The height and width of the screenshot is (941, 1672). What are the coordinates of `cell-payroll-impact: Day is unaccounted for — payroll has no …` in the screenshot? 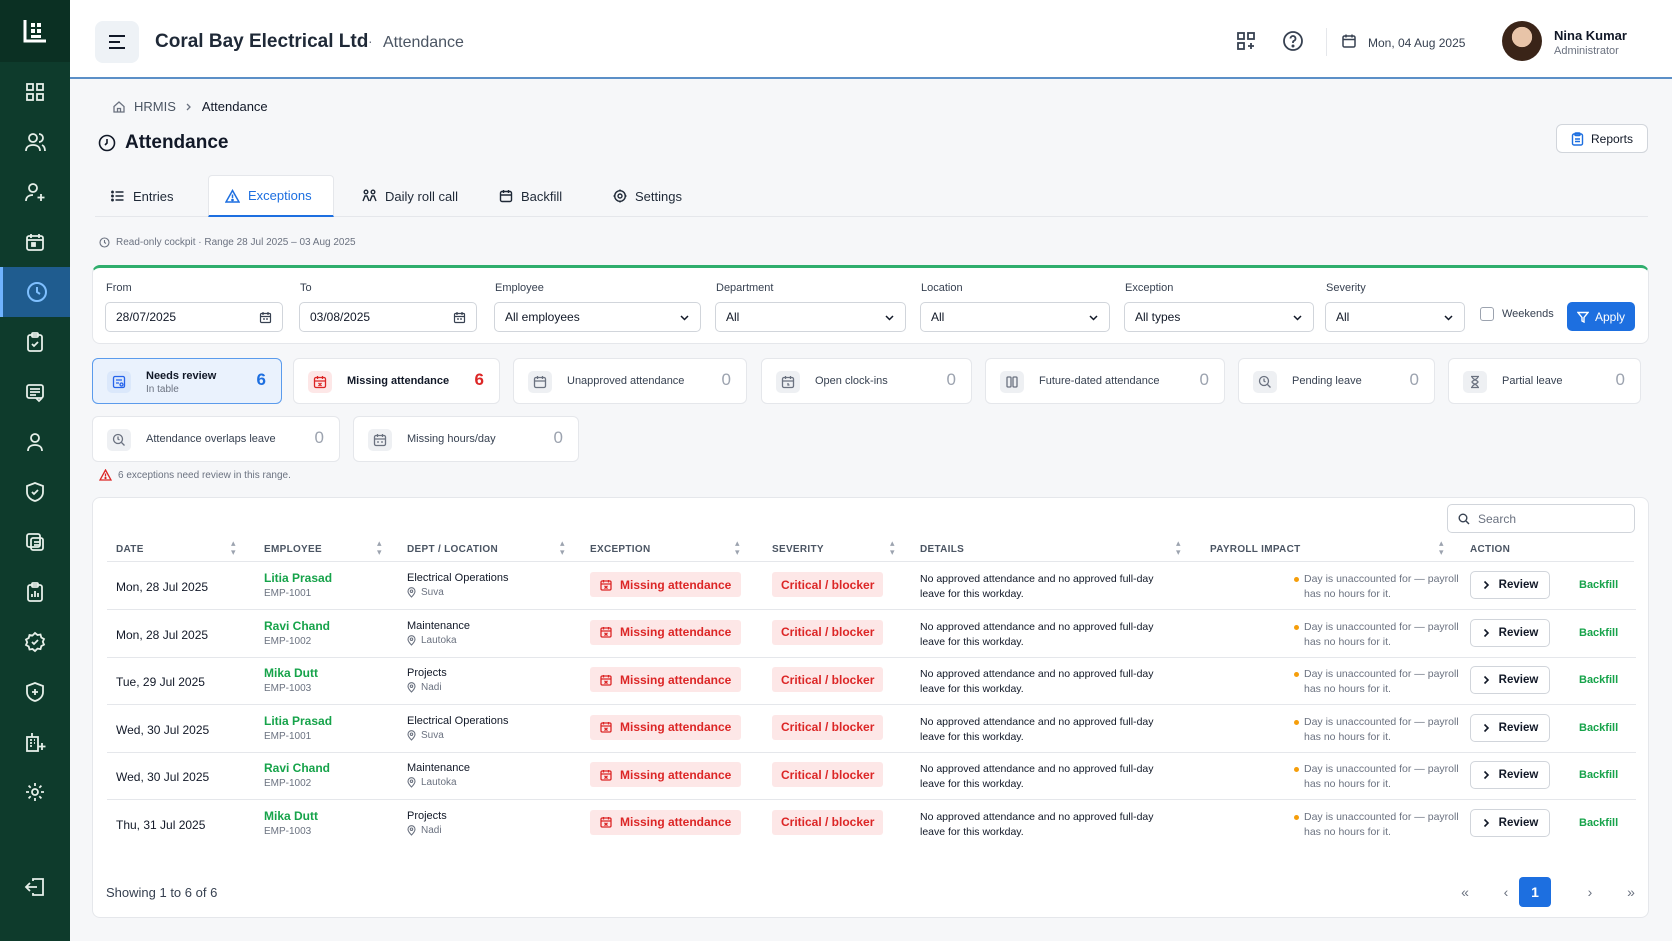 It's located at (1381, 824).